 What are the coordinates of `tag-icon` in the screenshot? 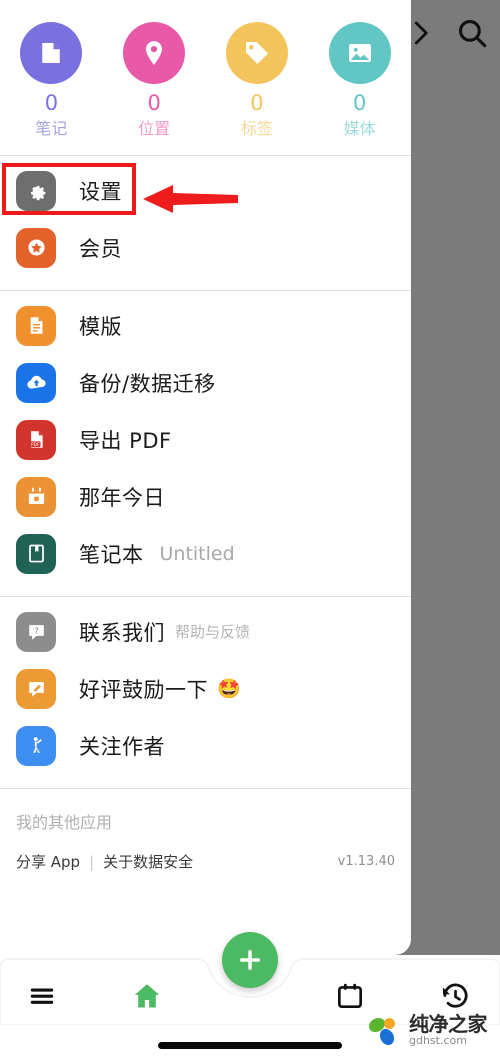 It's located at (256, 53).